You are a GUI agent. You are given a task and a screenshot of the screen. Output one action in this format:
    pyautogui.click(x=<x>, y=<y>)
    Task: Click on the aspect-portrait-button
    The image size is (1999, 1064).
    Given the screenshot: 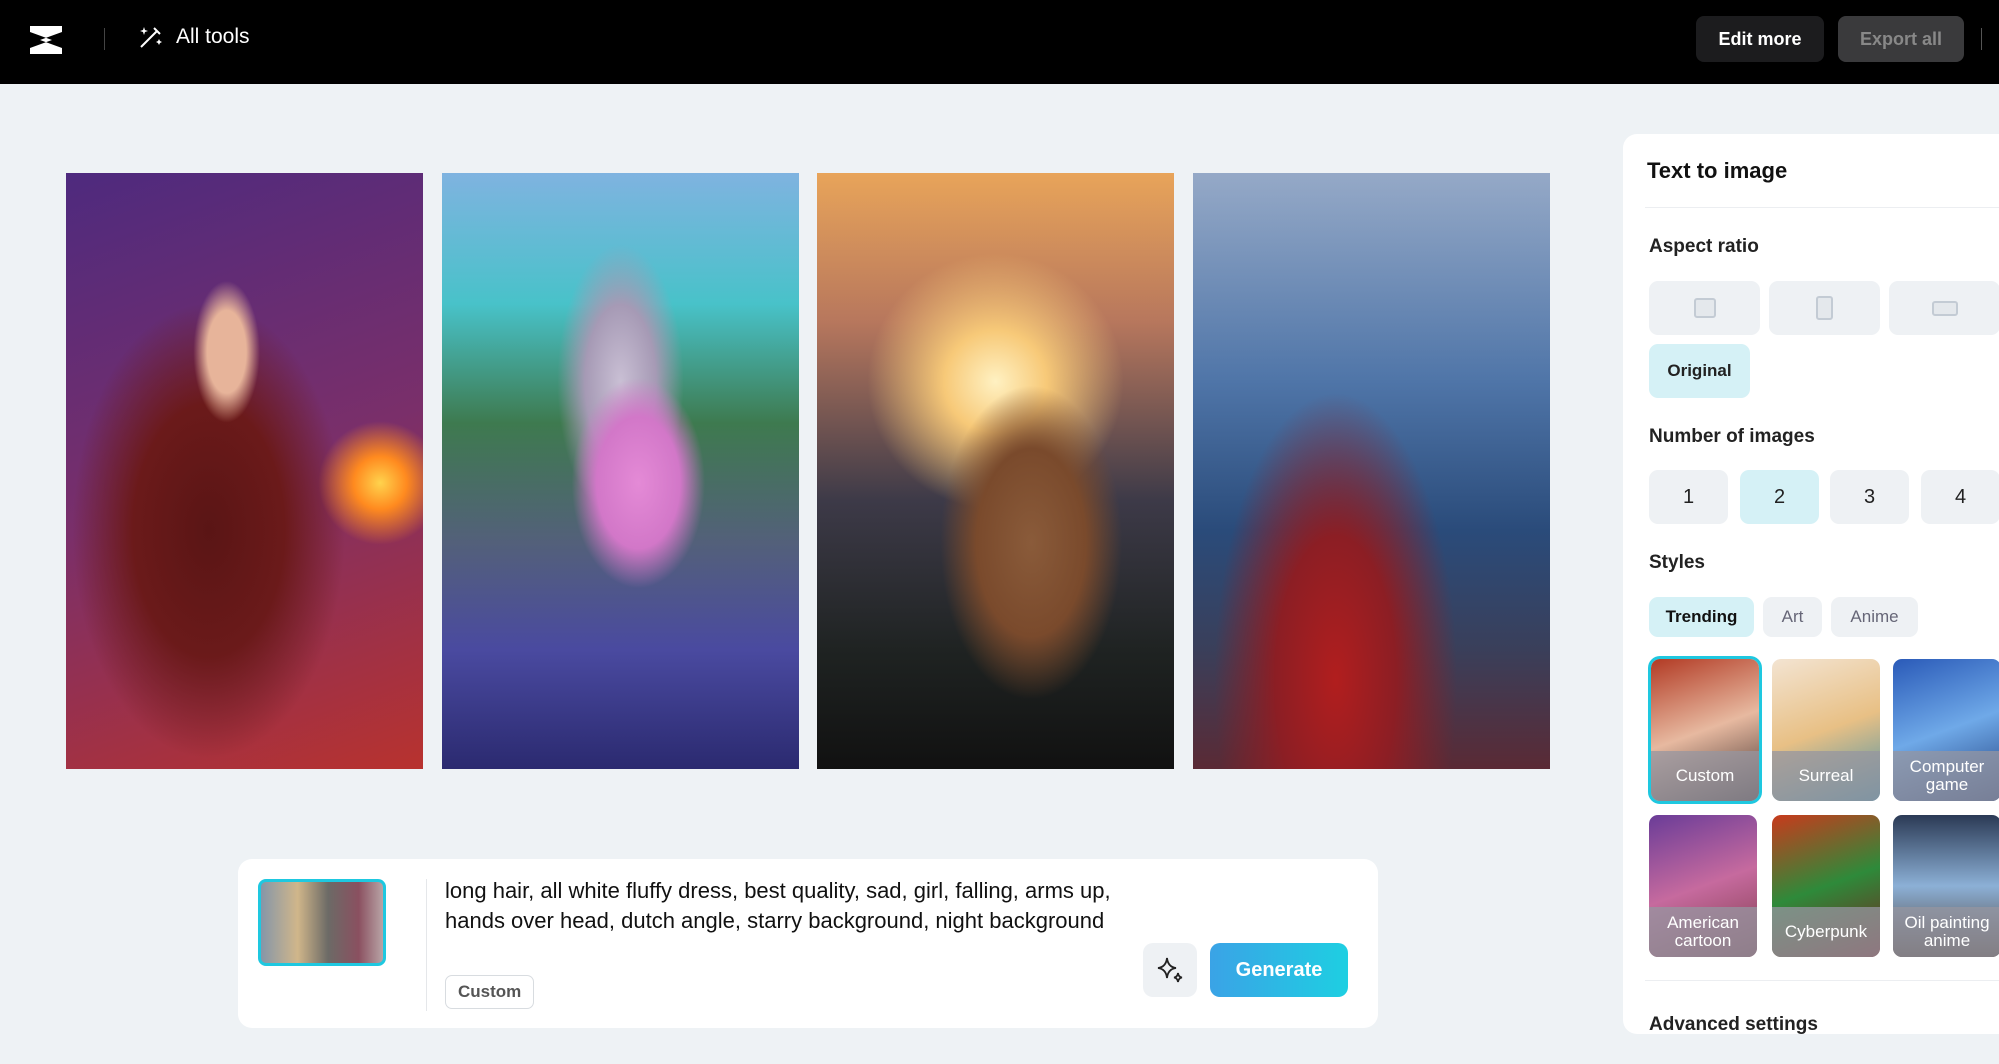 What is the action you would take?
    pyautogui.click(x=1824, y=308)
    